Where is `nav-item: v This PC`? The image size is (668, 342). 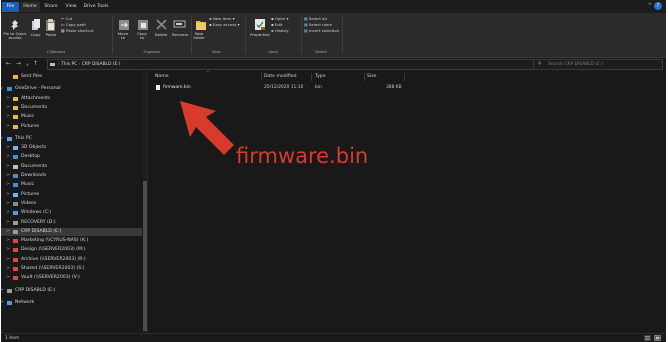 nav-item: v This PC is located at coordinates (71, 139).